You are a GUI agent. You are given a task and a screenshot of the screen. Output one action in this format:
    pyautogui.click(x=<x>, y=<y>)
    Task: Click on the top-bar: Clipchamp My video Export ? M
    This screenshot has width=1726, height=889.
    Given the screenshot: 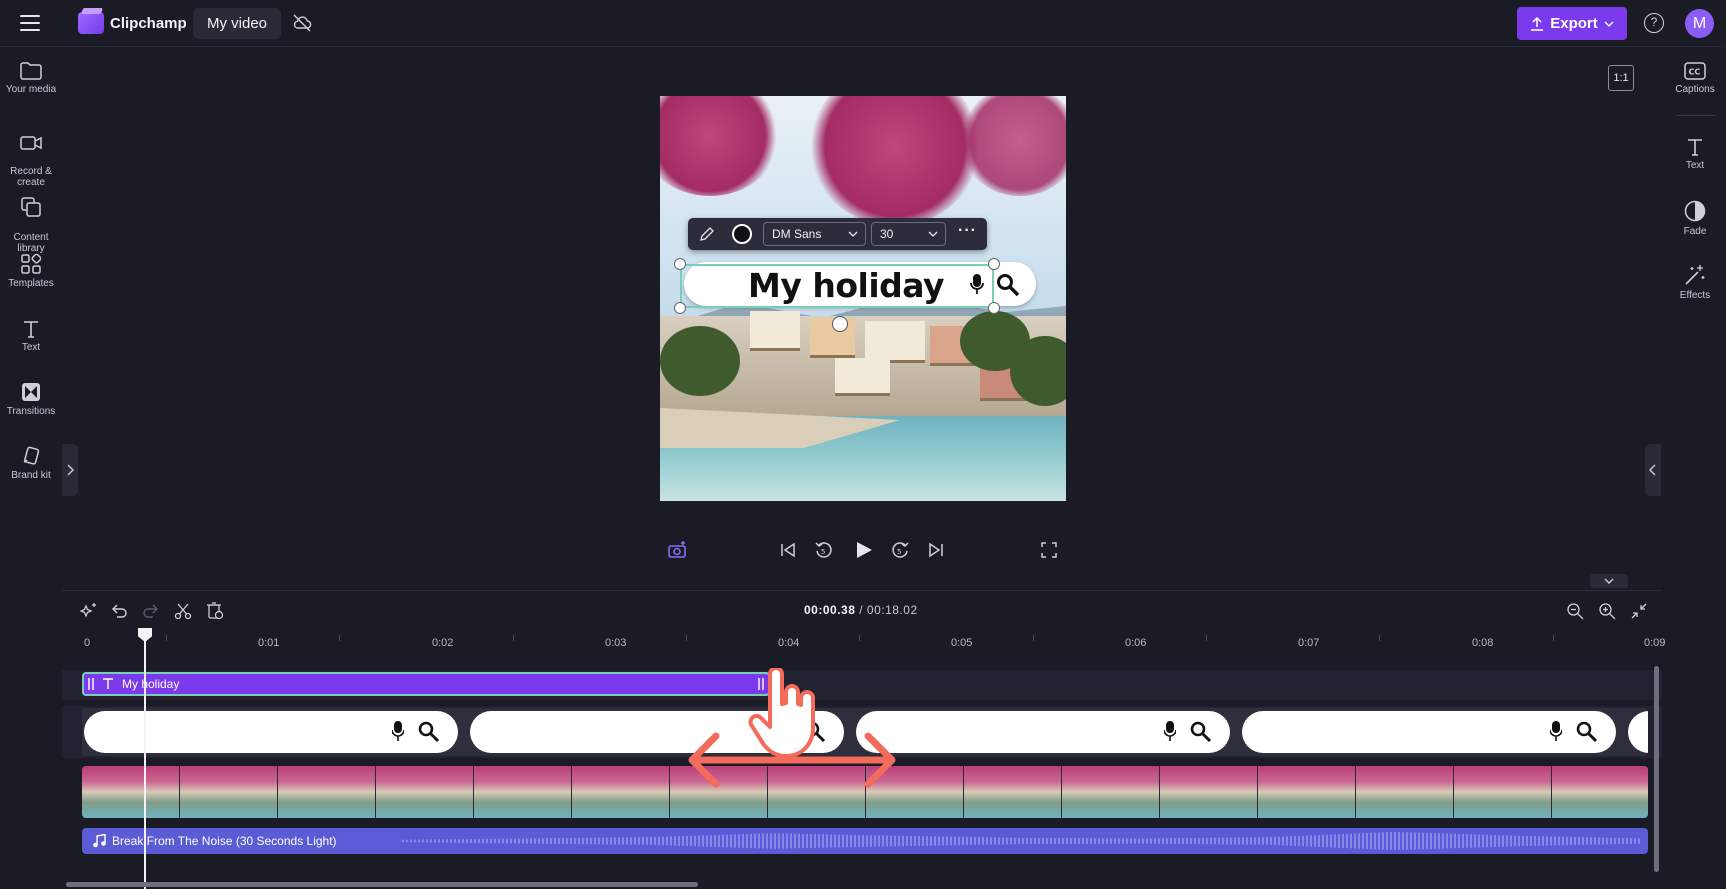 What is the action you would take?
    pyautogui.click(x=863, y=23)
    